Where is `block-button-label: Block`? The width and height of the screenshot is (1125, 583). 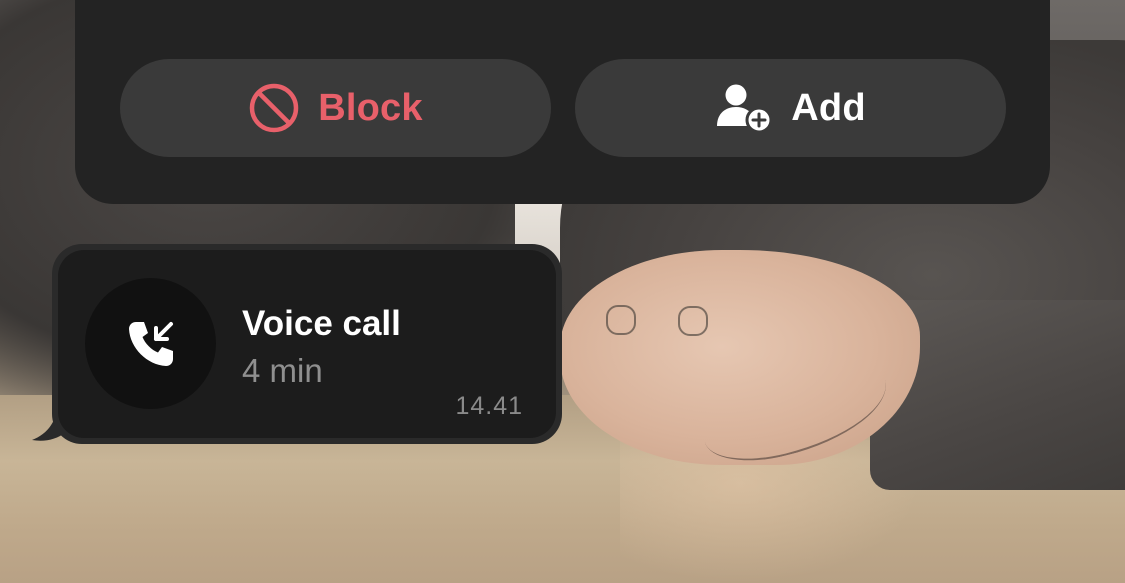 block-button-label: Block is located at coordinates (370, 107).